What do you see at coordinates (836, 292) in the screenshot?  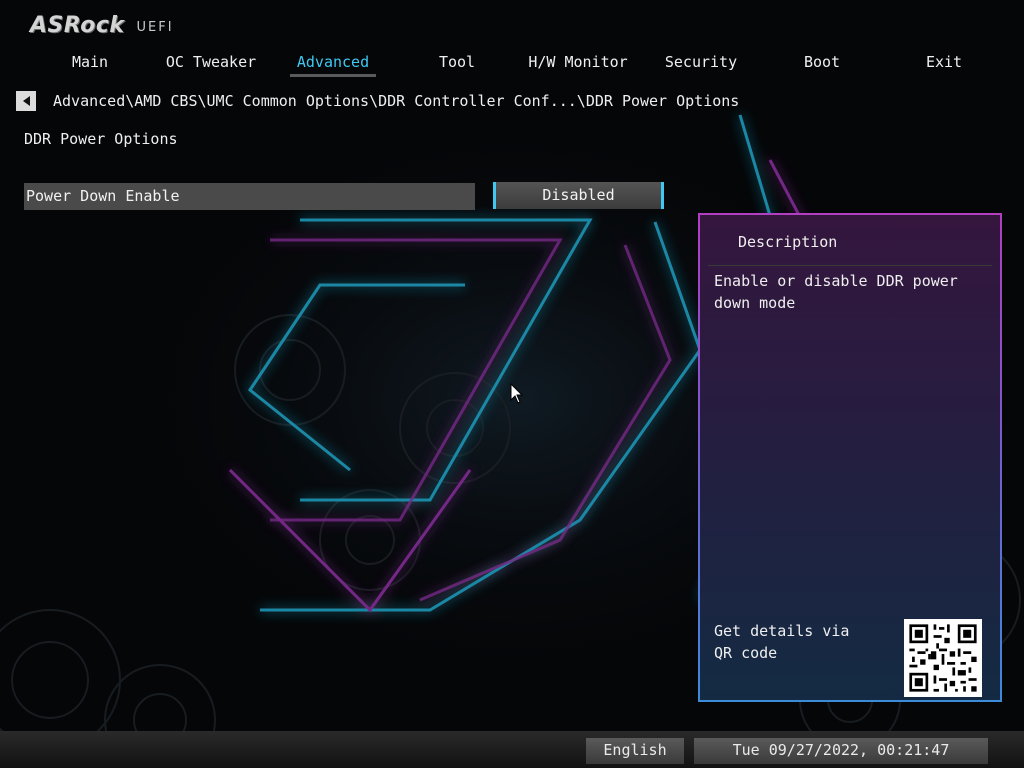 I see `description-text: Enable or disable DDR power down mode` at bounding box center [836, 292].